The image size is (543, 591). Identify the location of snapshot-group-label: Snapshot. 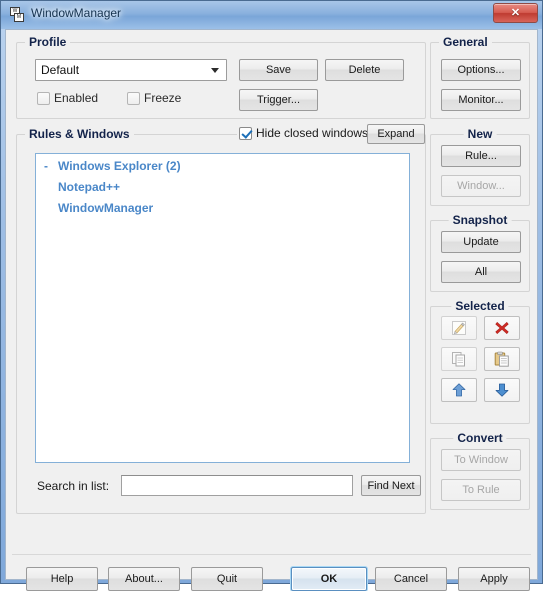
(480, 220).